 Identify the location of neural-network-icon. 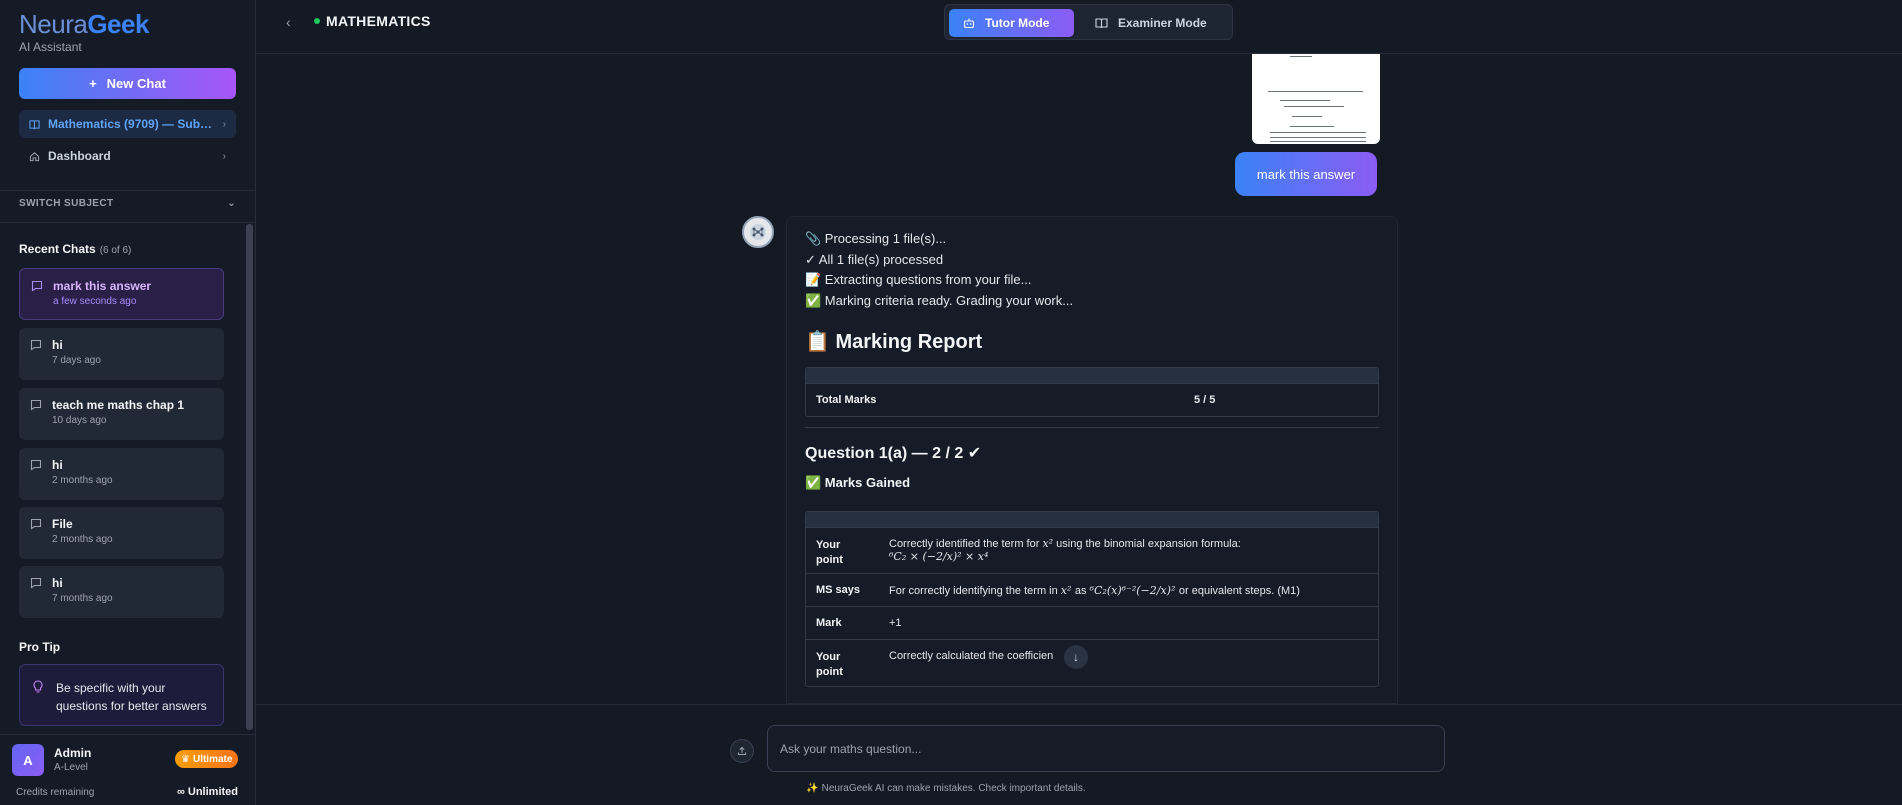
(758, 232).